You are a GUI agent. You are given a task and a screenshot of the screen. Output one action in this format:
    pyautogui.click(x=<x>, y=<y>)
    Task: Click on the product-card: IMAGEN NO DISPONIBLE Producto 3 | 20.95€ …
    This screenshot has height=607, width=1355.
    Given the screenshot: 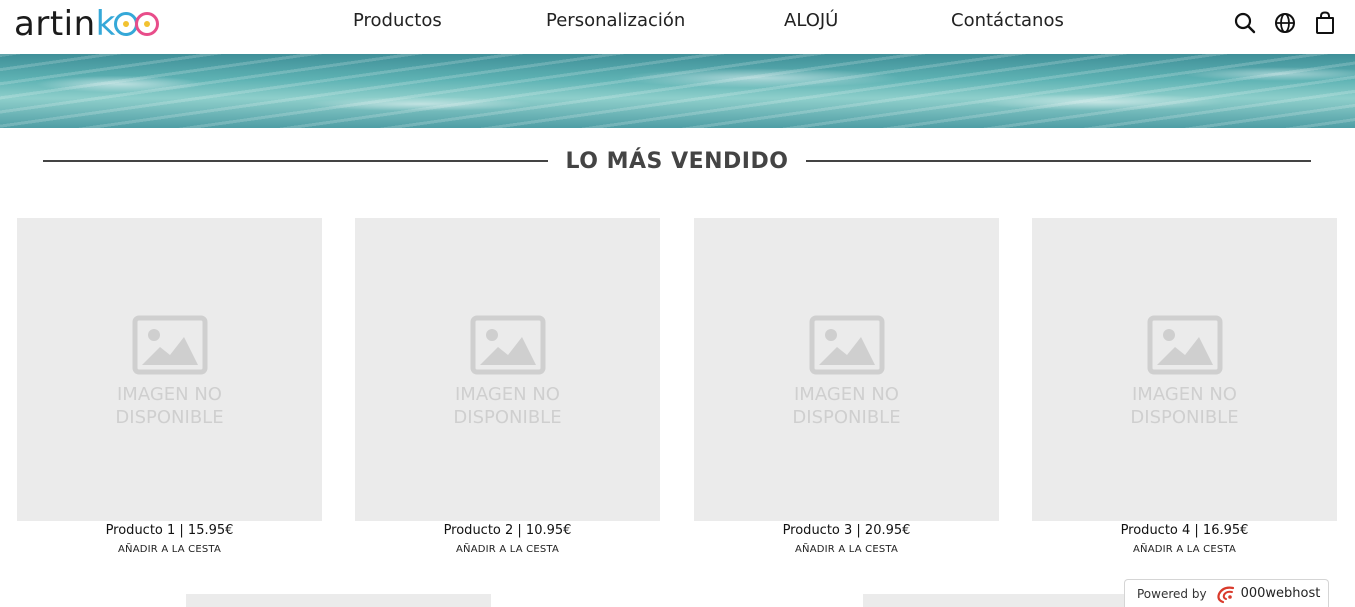 What is the action you would take?
    pyautogui.click(x=846, y=386)
    